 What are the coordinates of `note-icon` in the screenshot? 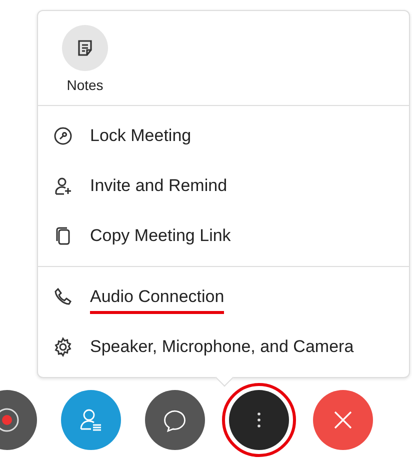 It's located at (85, 48).